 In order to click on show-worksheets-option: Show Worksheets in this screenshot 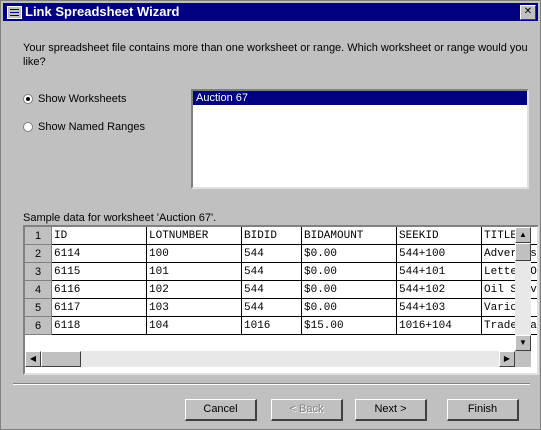, I will do `click(74, 99)`.